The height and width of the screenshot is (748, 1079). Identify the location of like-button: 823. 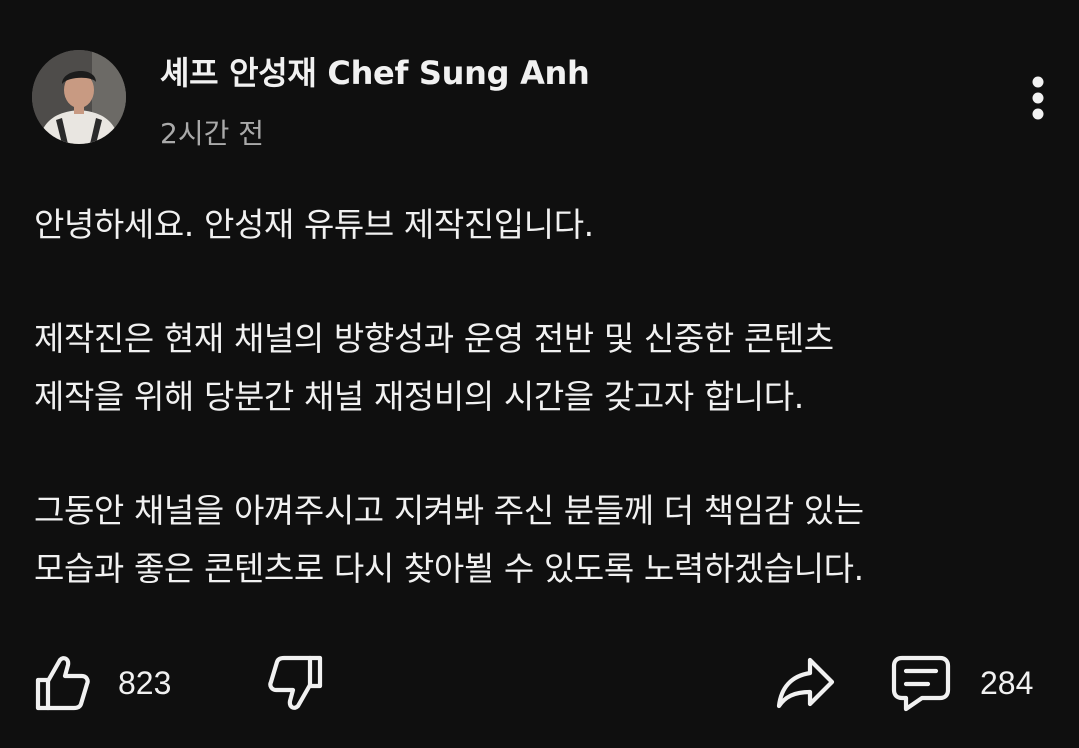
(102, 683).